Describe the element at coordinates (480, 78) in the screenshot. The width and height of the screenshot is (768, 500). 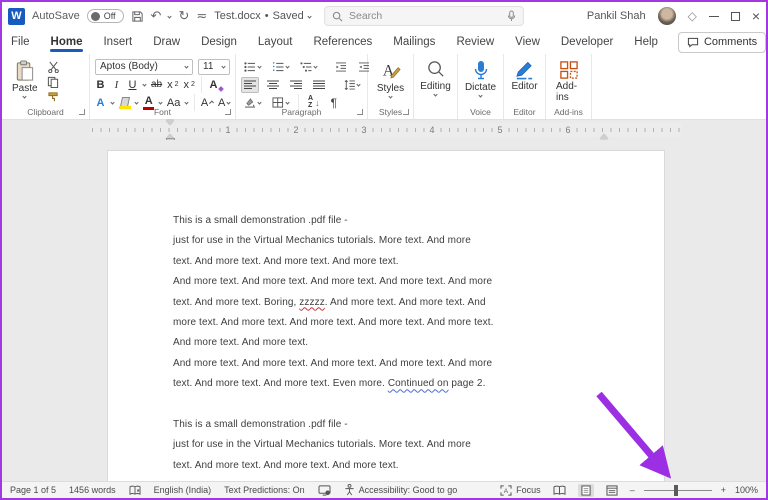
I see `dictate-button: Dictate` at that location.